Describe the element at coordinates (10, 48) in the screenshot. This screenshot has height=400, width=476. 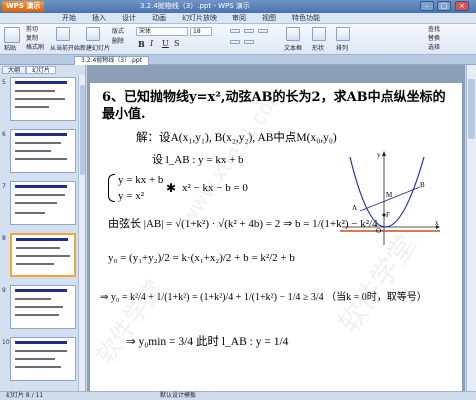
I see `paste-label: 粘贴` at that location.